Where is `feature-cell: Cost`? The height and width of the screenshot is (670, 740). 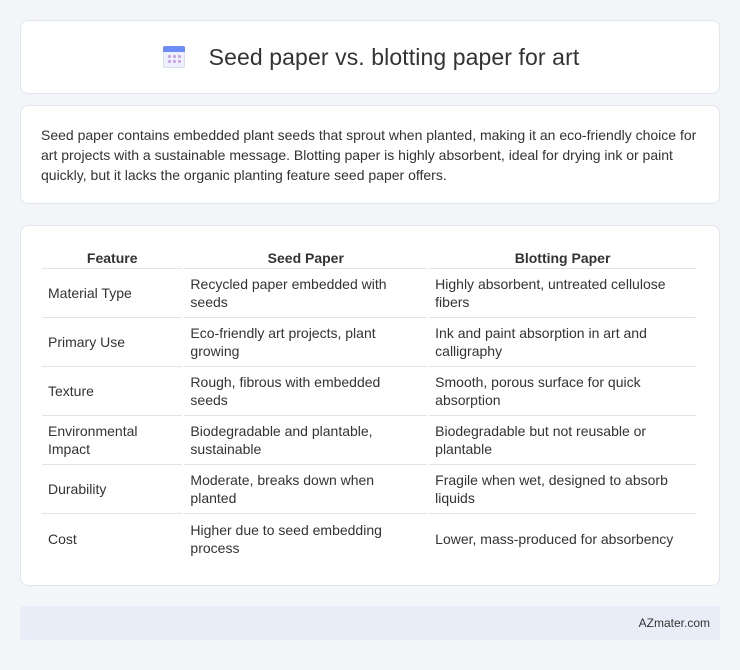
feature-cell: Cost is located at coordinates (62, 538).